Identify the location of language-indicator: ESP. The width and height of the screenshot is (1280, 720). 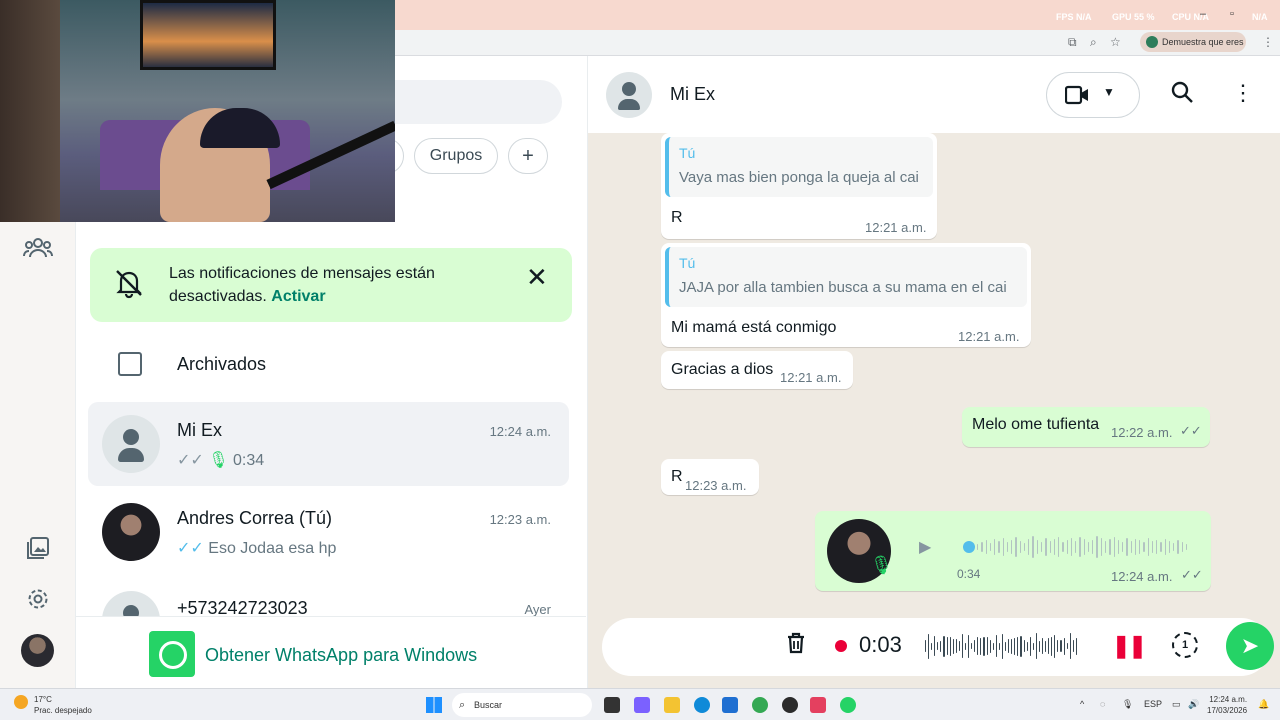
(1153, 704).